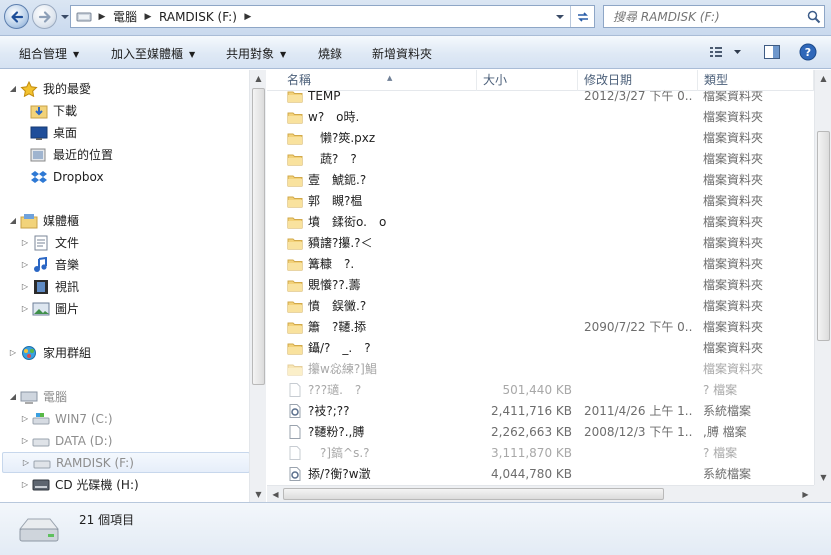 The height and width of the screenshot is (555, 831). What do you see at coordinates (258, 236) in the screenshot?
I see `nav-scroll-thumb` at bounding box center [258, 236].